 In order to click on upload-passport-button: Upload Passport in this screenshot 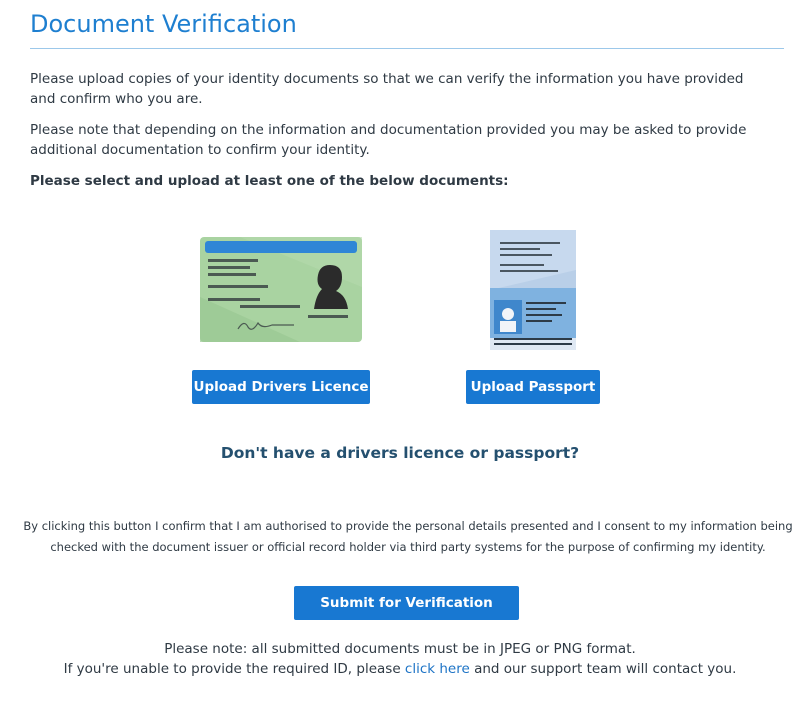, I will do `click(533, 387)`.